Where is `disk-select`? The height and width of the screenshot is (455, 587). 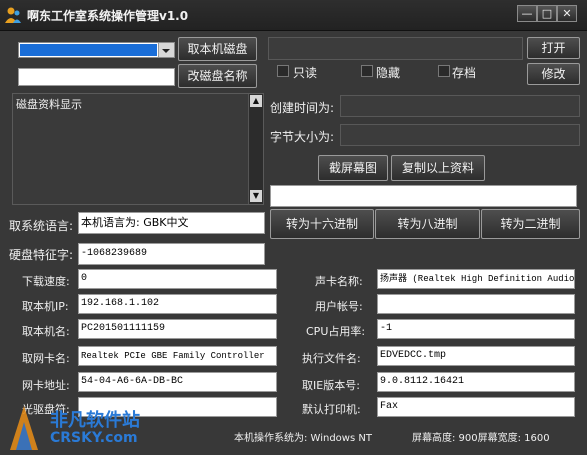
disk-select is located at coordinates (96, 50).